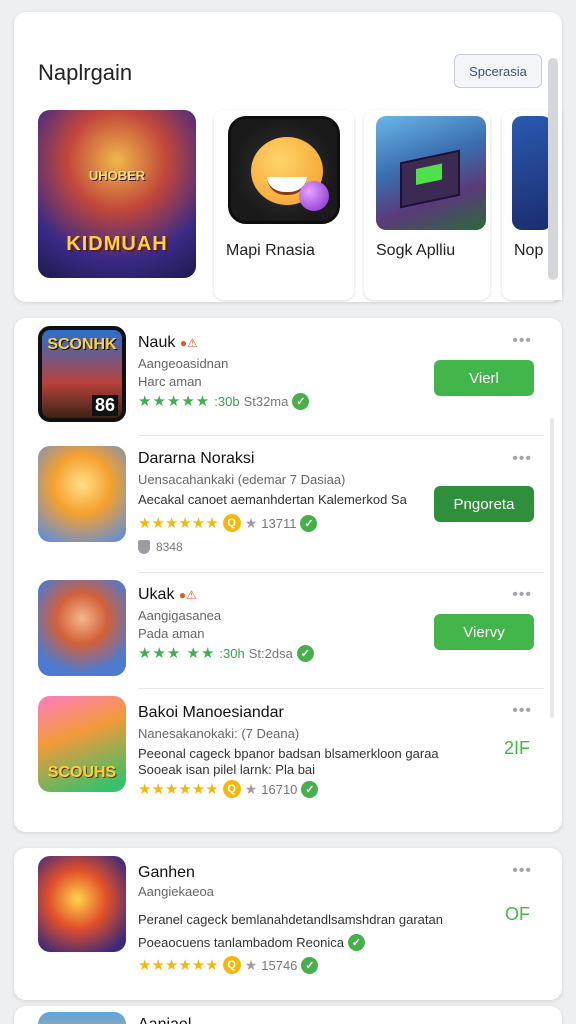 This screenshot has height=1024, width=576. Describe the element at coordinates (517, 914) in the screenshot. I see `price-label: OF` at that location.